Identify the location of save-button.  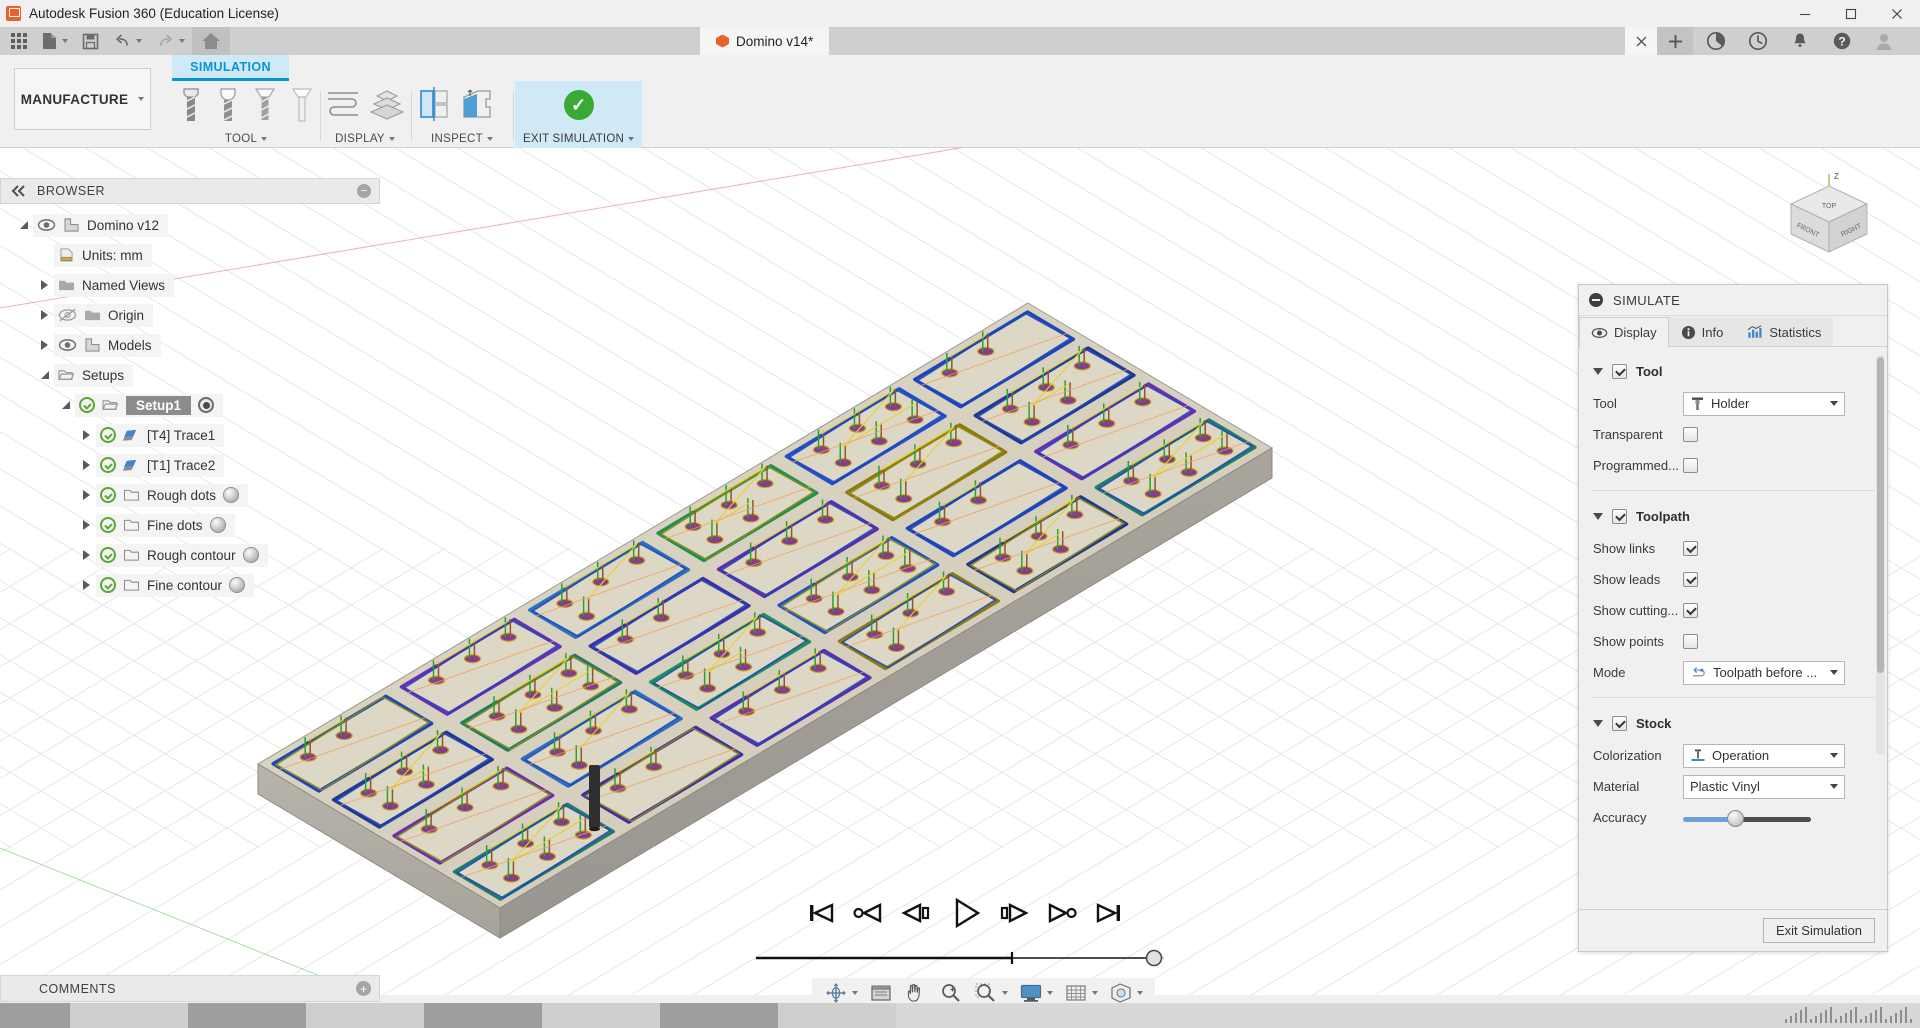
(90, 41).